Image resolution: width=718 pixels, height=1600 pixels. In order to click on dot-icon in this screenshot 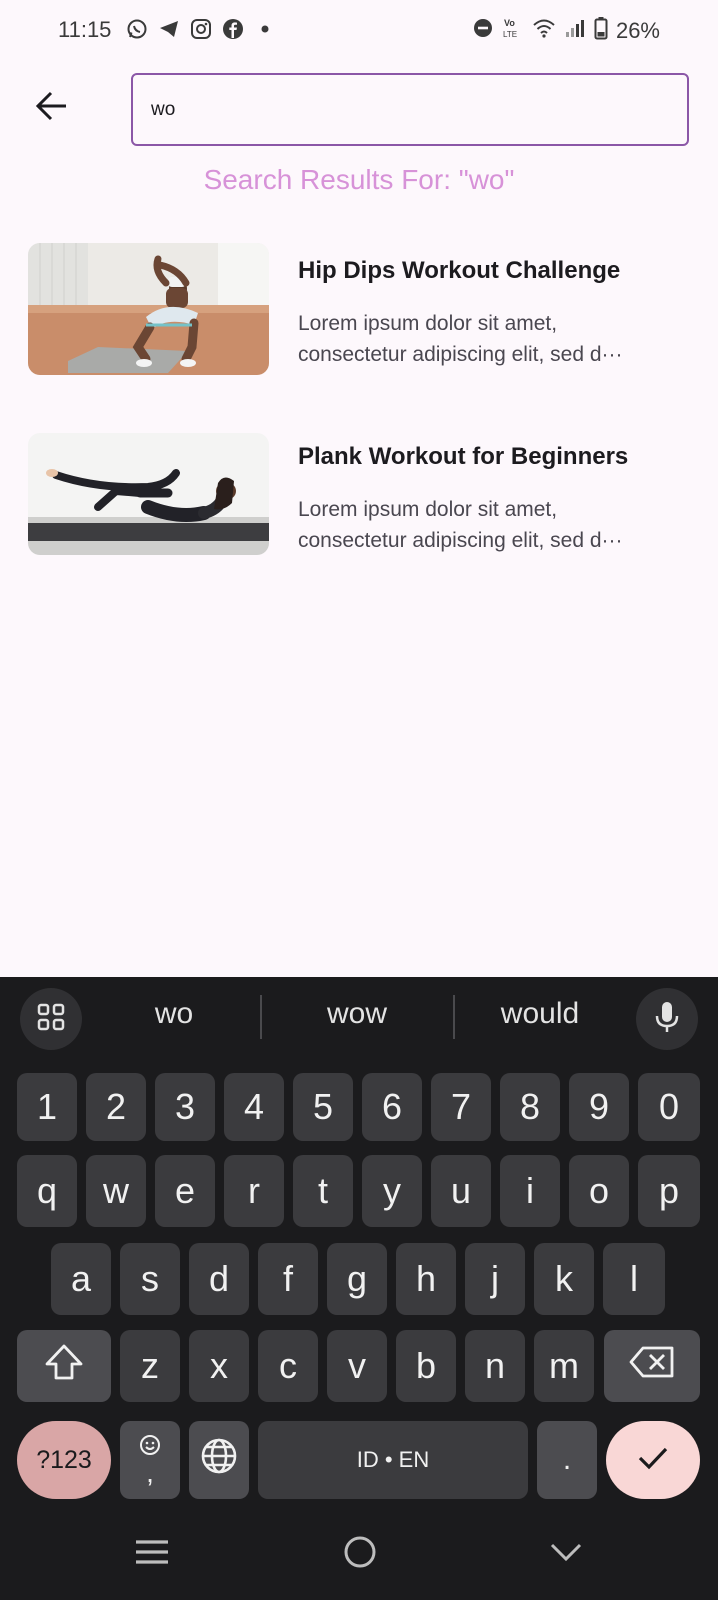, I will do `click(265, 29)`.